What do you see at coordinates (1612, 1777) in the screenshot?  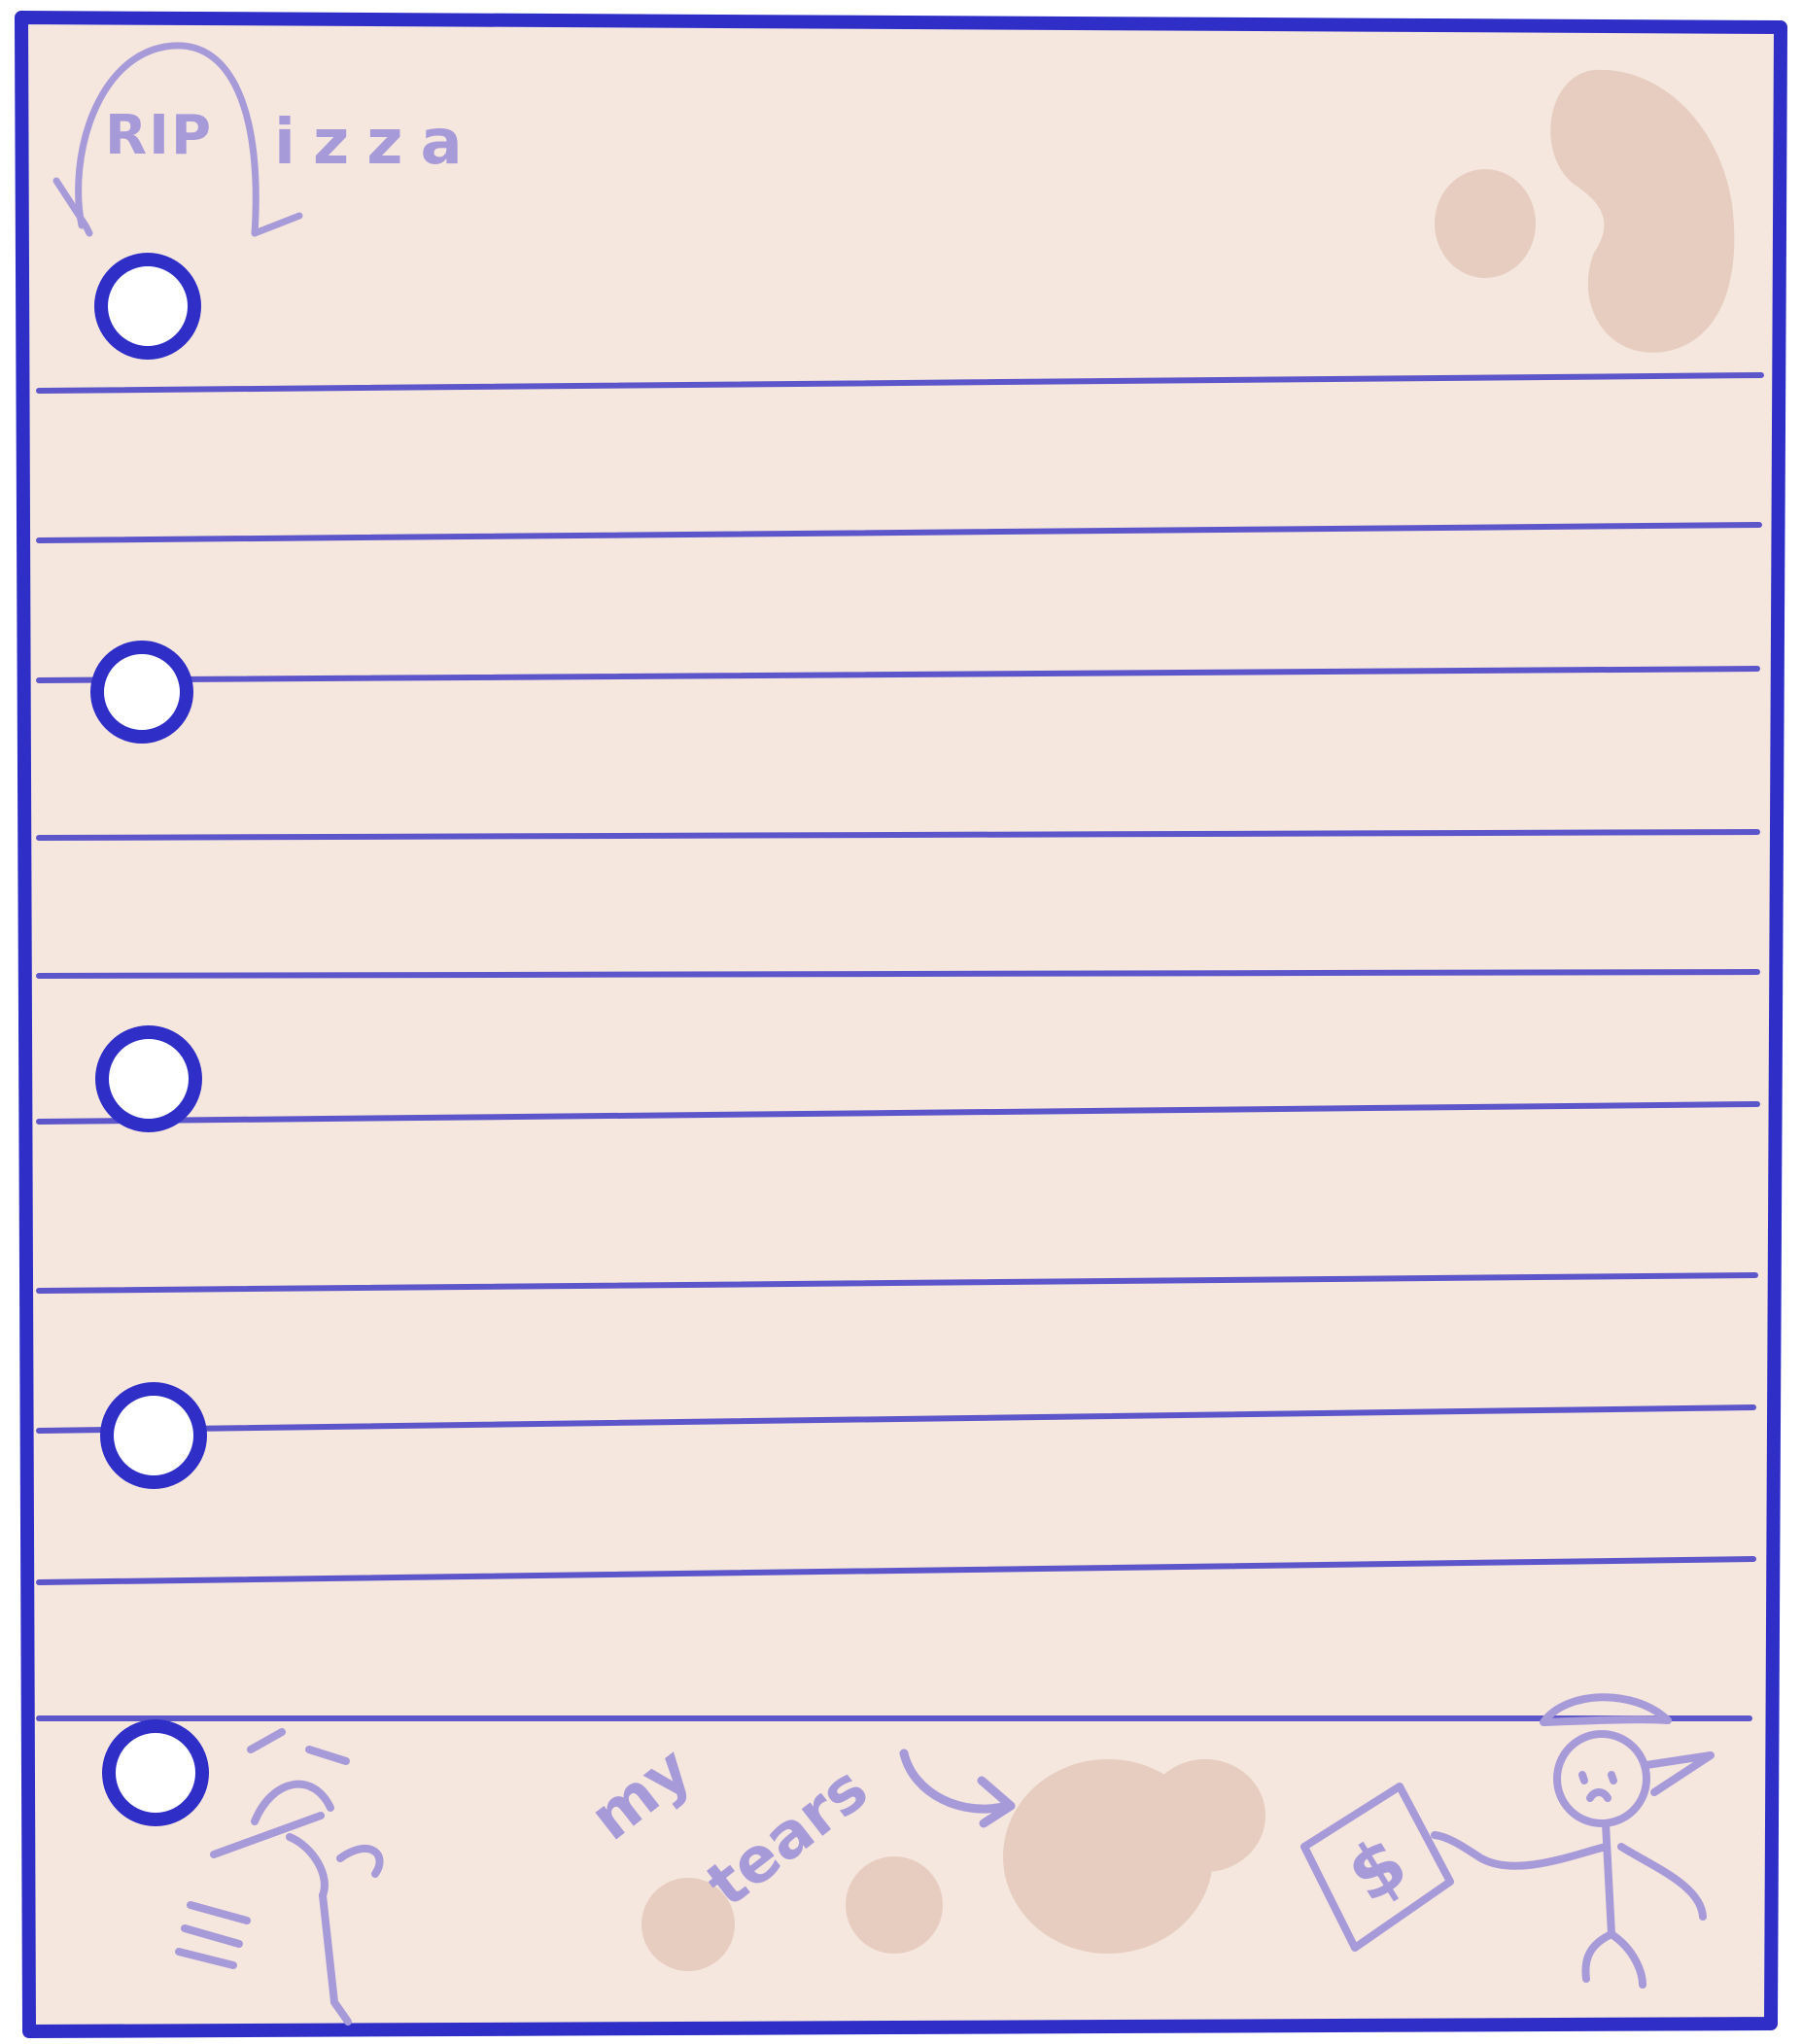 I see `eye-right` at bounding box center [1612, 1777].